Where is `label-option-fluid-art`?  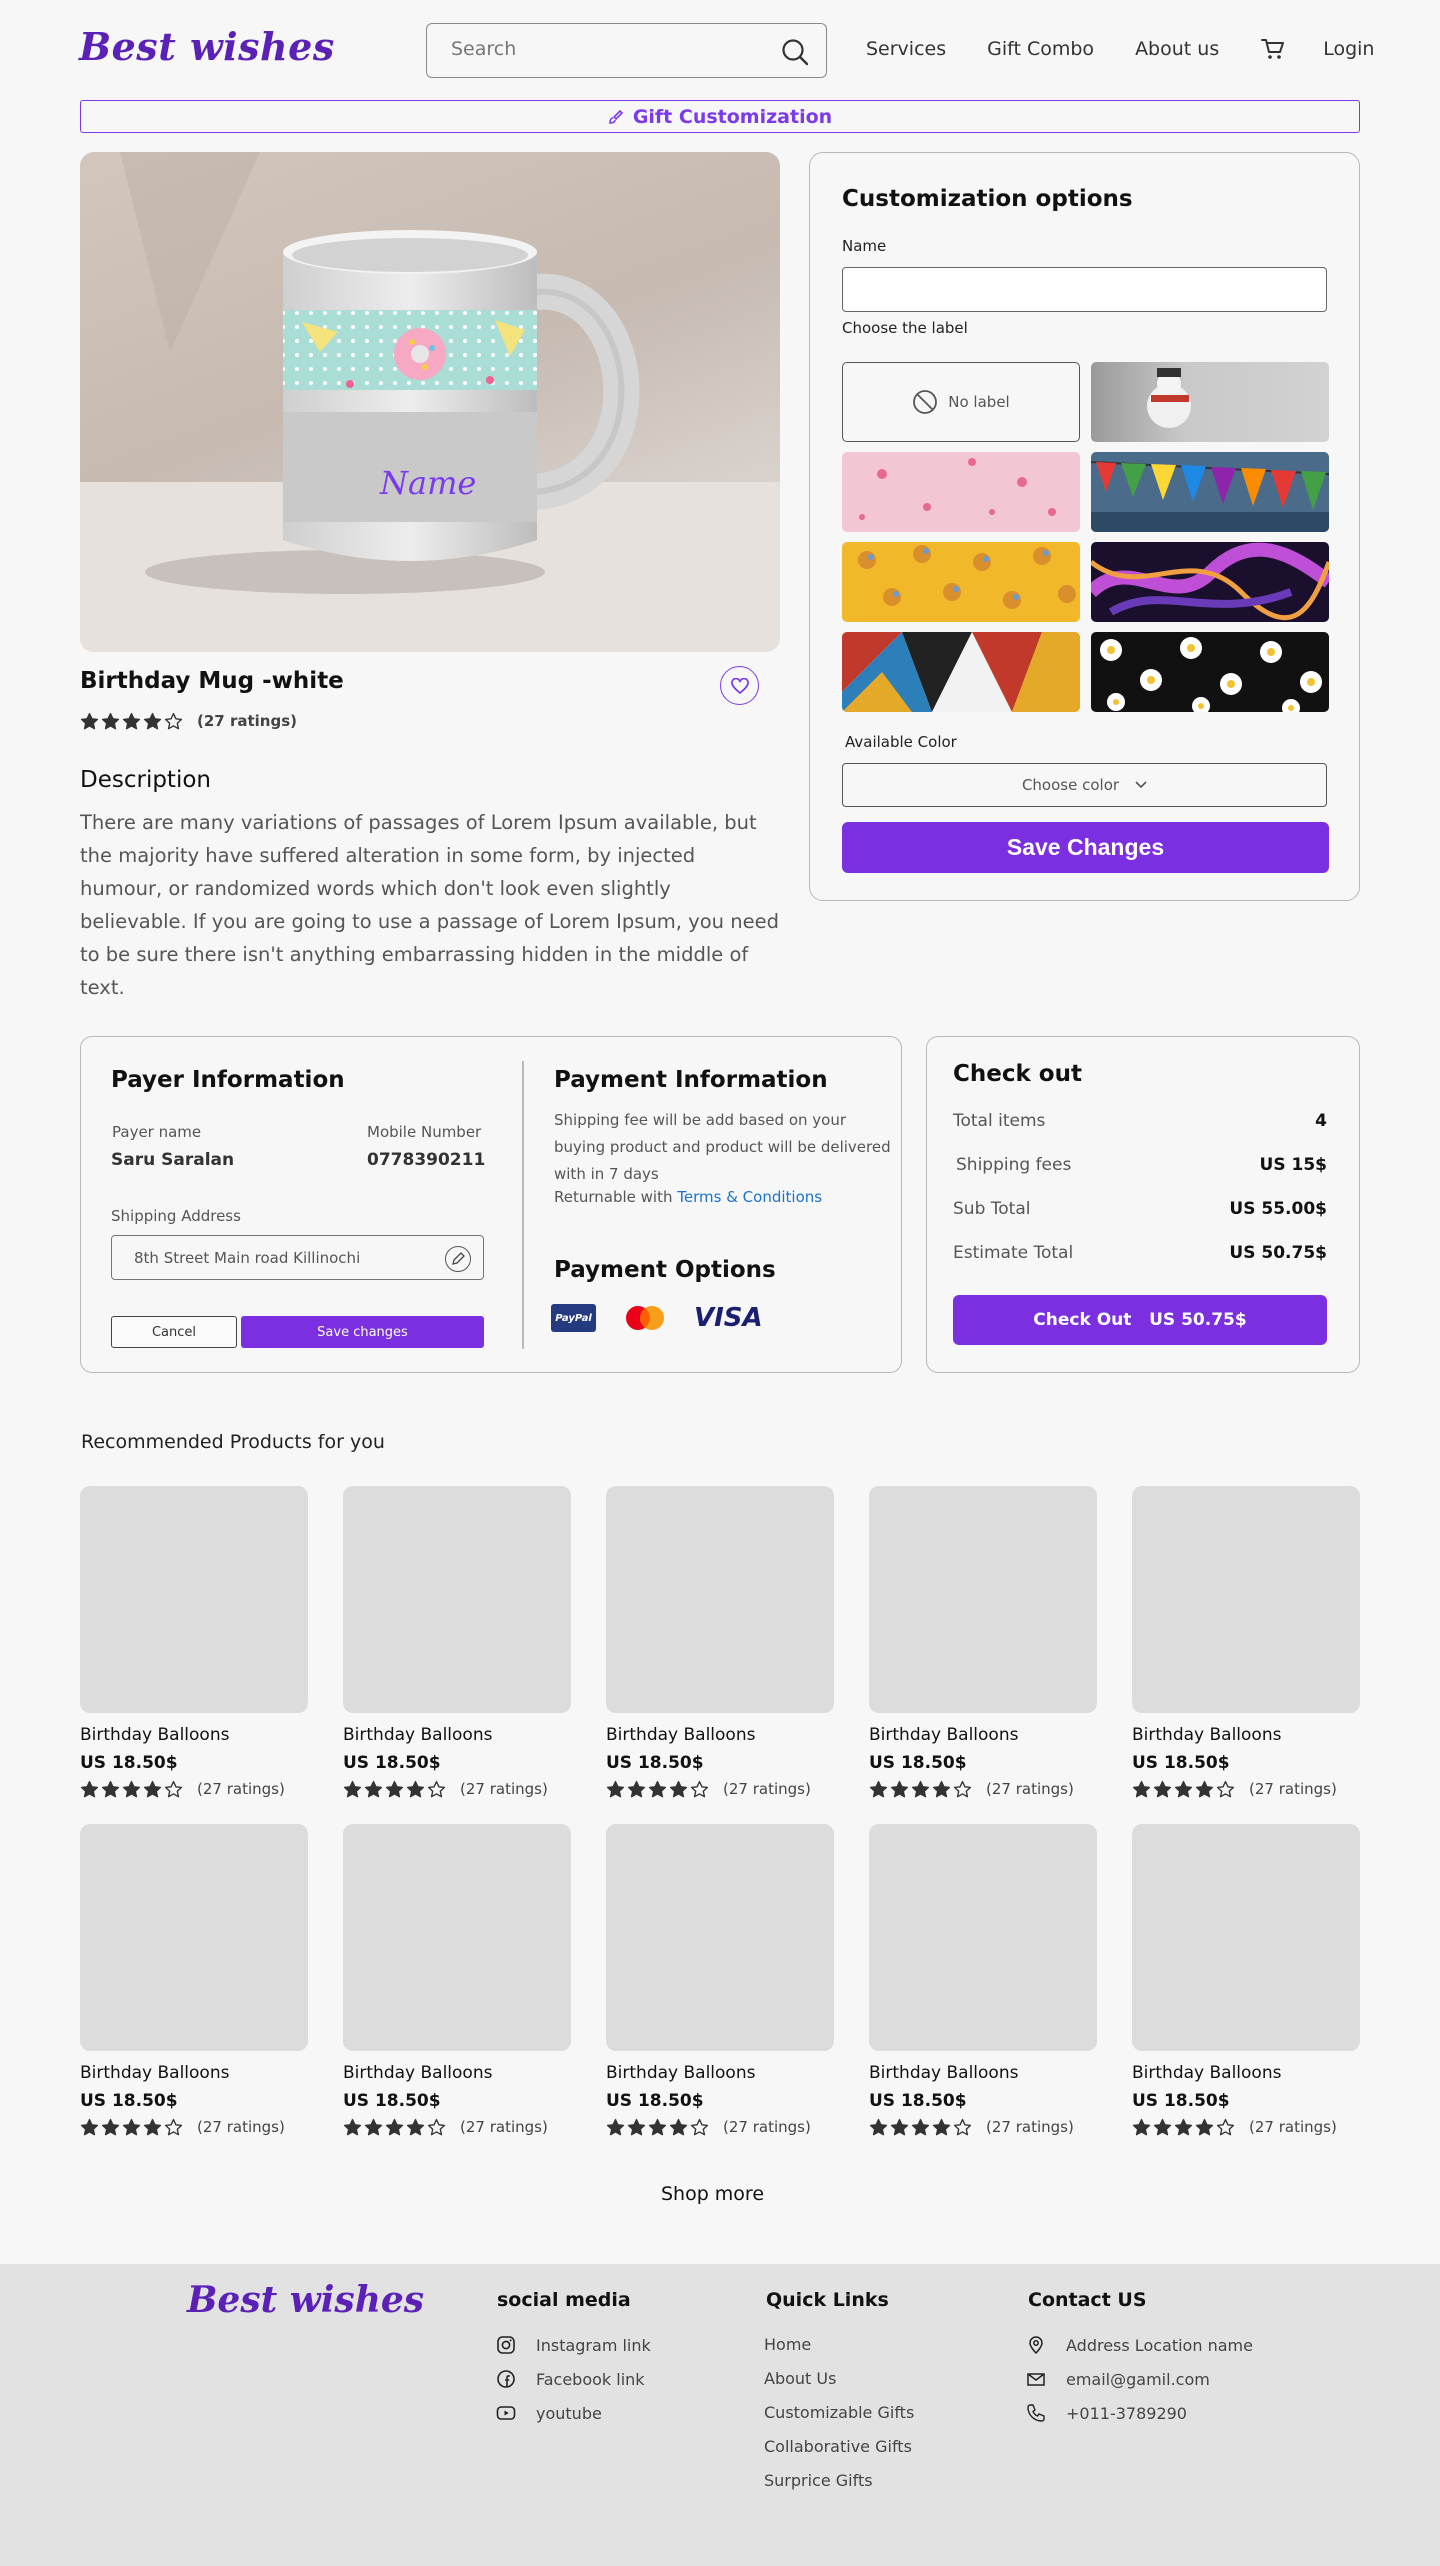 label-option-fluid-art is located at coordinates (1210, 582).